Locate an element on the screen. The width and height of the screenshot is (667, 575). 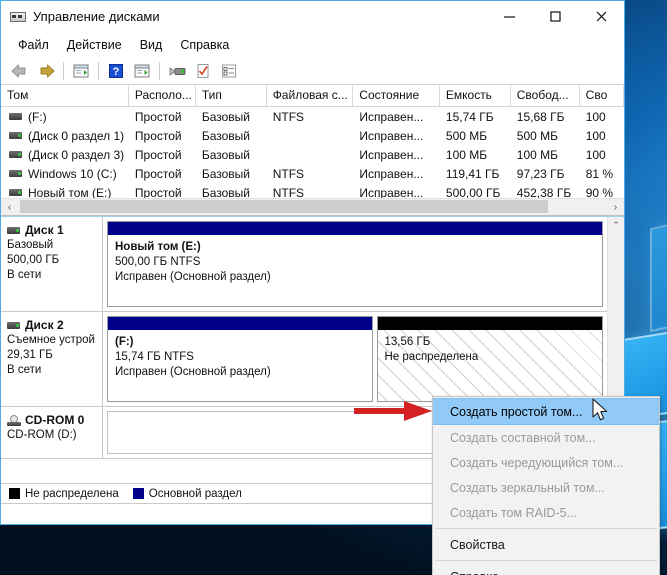
volume-cell-capacity: 500,00 ГБ is located at coordinates (473, 192).